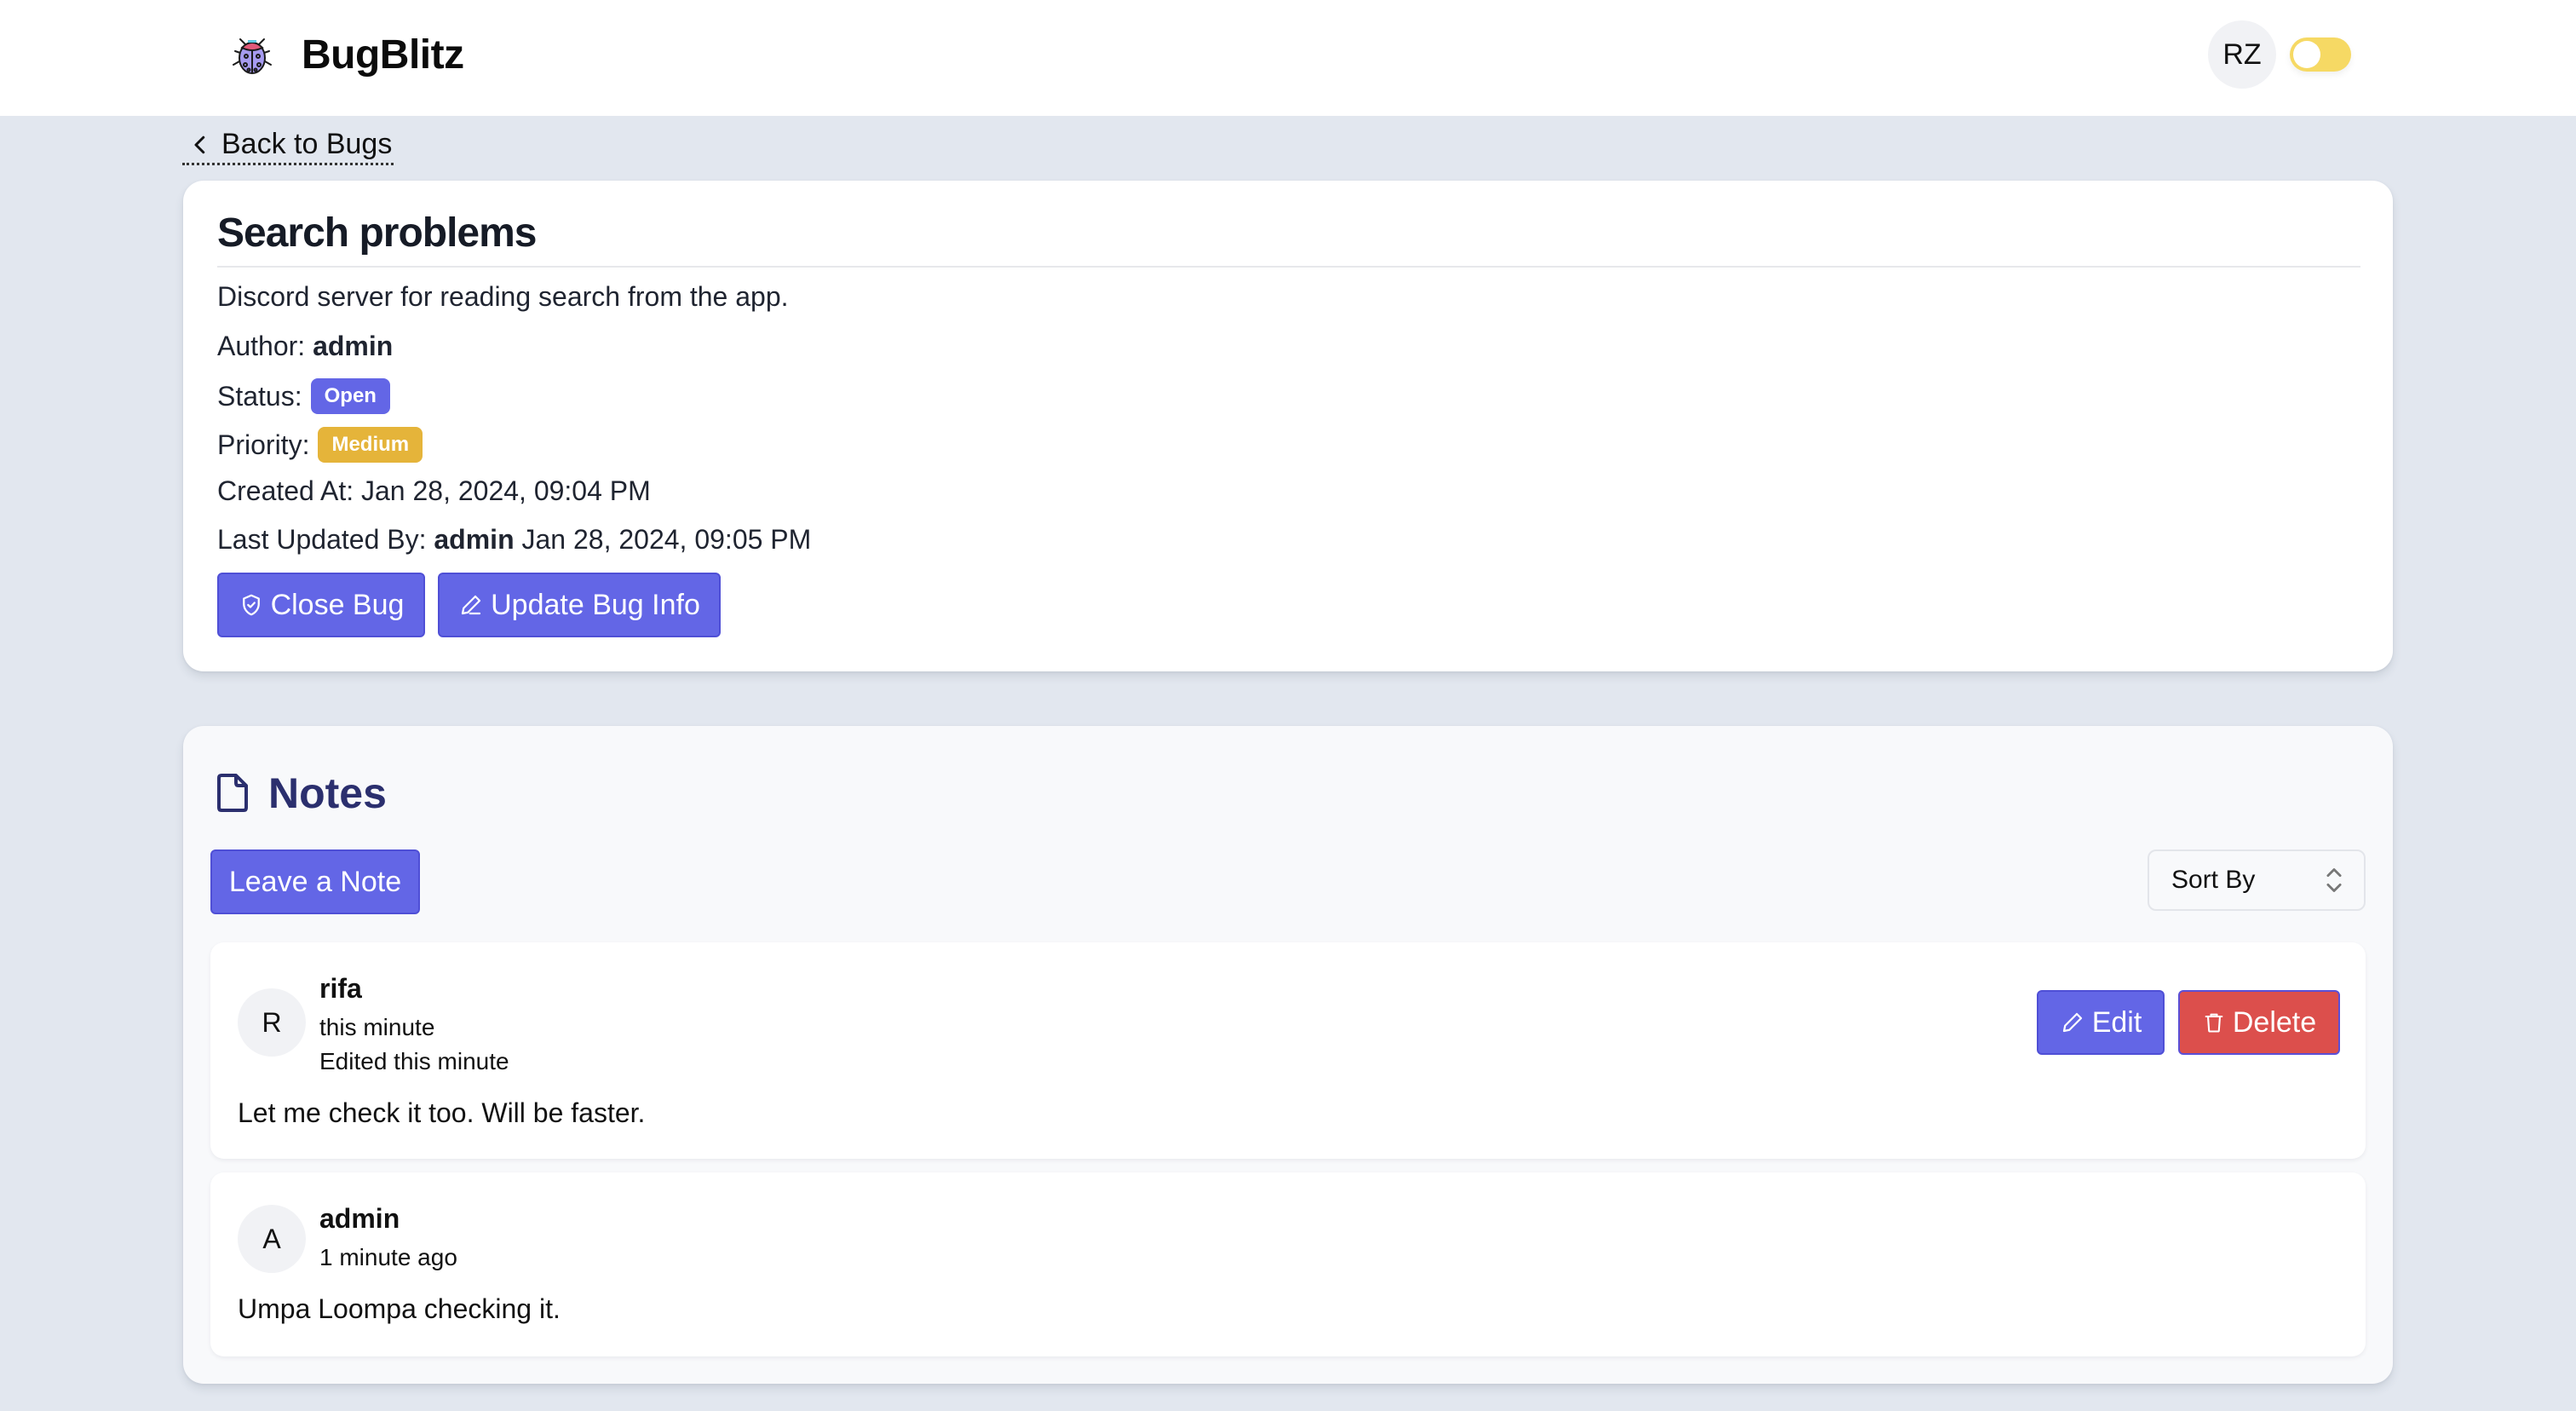 This screenshot has width=2576, height=1411. I want to click on chevron-up-down-icon, so click(2334, 880).